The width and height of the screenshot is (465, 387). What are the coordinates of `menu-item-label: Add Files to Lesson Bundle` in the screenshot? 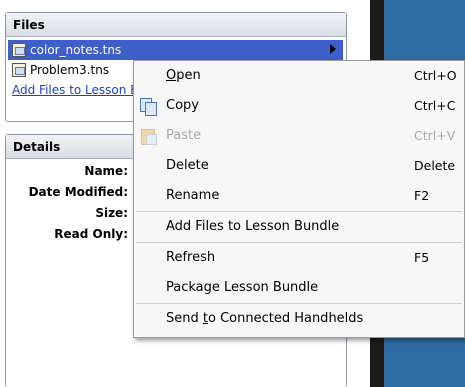 It's located at (253, 226).